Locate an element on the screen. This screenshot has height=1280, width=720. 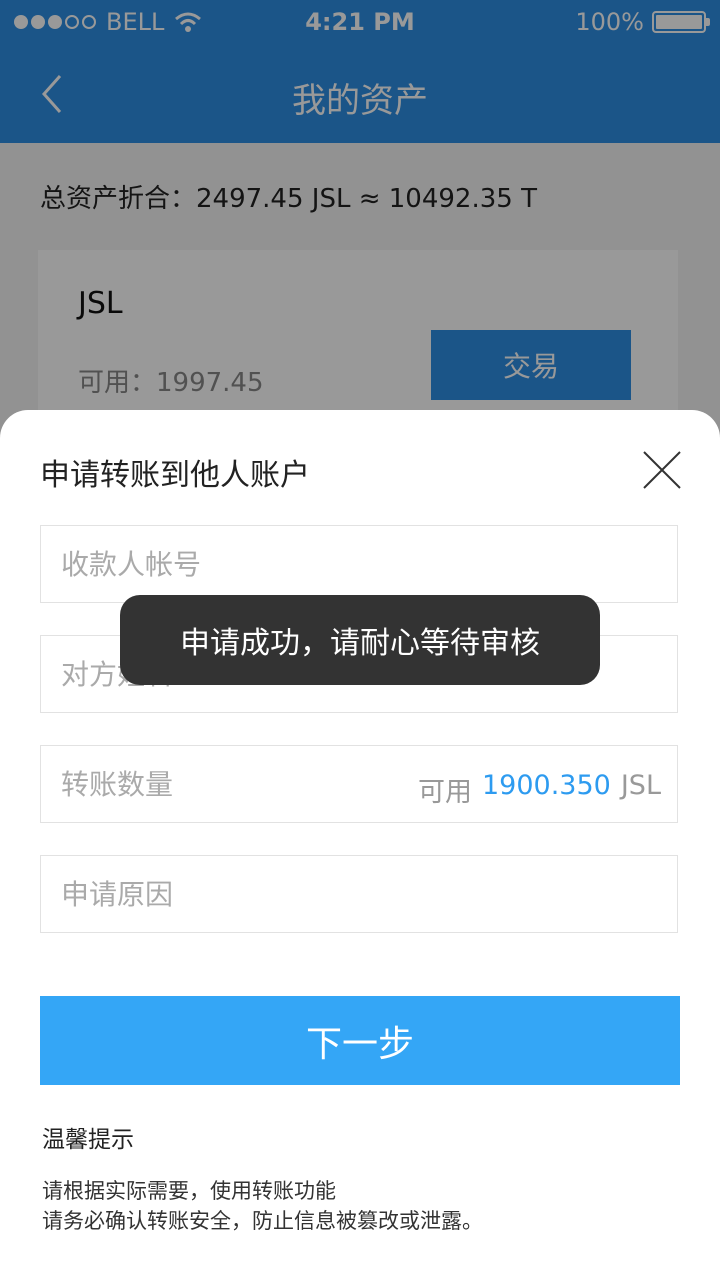
amount-available-hint: 可用 1900.350 JSL is located at coordinates (539, 789).